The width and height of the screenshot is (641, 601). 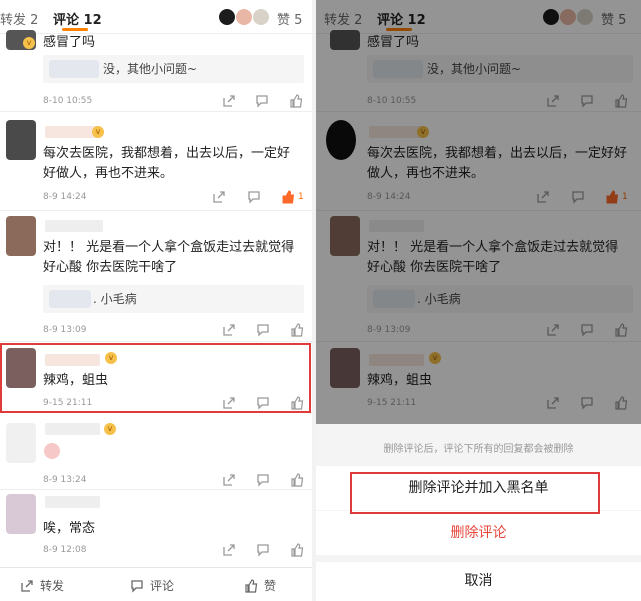 I want to click on comment-label: 评论, so click(x=162, y=586).